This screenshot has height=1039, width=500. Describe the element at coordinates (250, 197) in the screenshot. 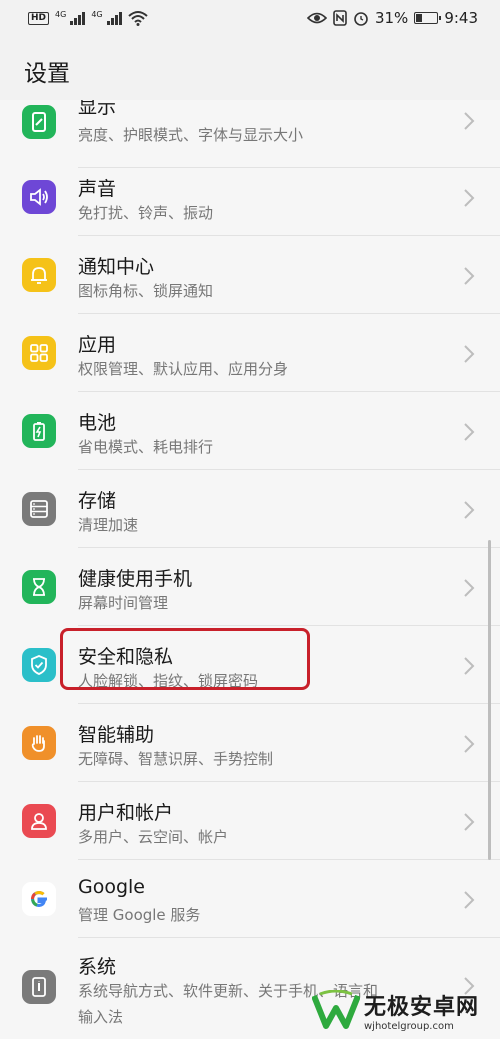

I see `settings-item-sound: 声音 免打扰、铃声、振动` at that location.